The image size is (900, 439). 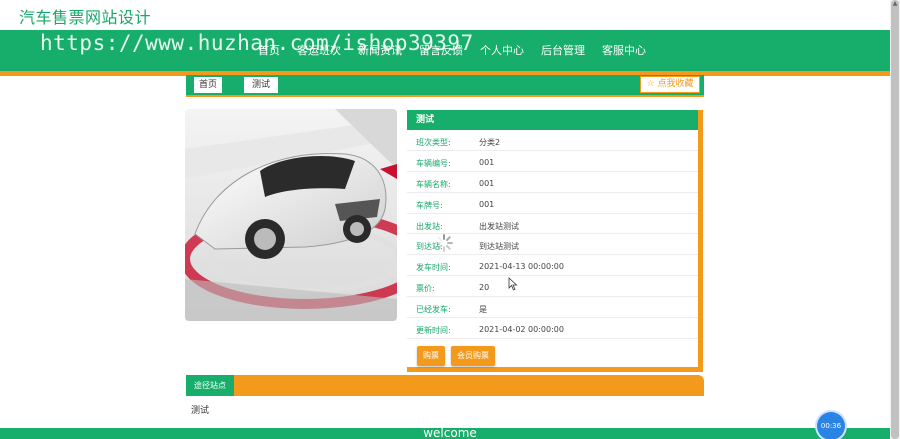 I want to click on top-bar: 汽车售票网站设计, so click(x=445, y=15).